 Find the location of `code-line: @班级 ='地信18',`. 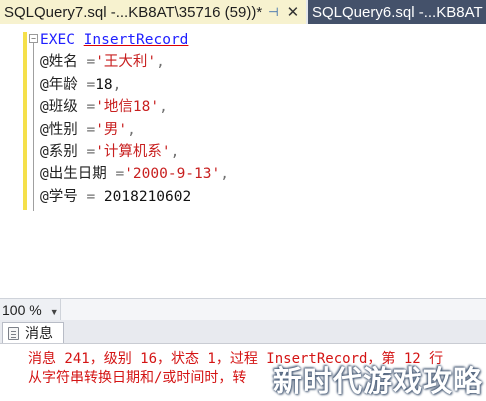

code-line: @班级 ='地信18', is located at coordinates (134, 107).